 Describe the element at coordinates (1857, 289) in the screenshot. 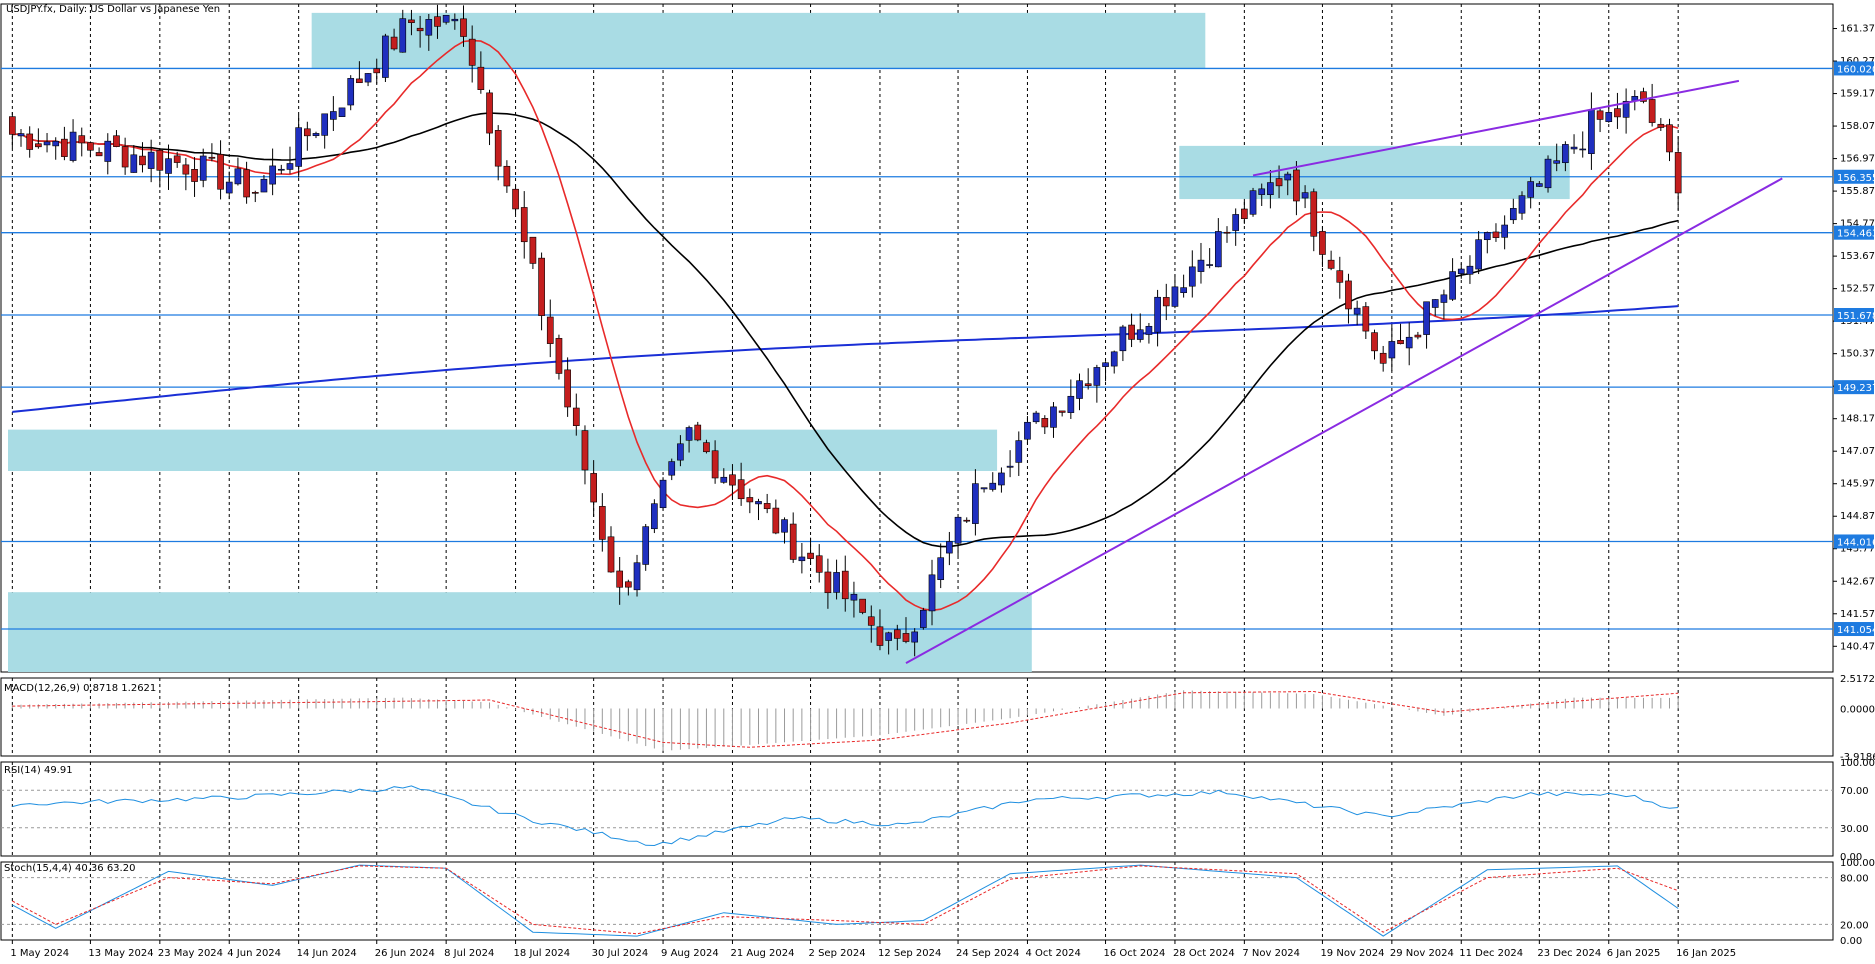

I see `y-tick-label: 152.570` at that location.